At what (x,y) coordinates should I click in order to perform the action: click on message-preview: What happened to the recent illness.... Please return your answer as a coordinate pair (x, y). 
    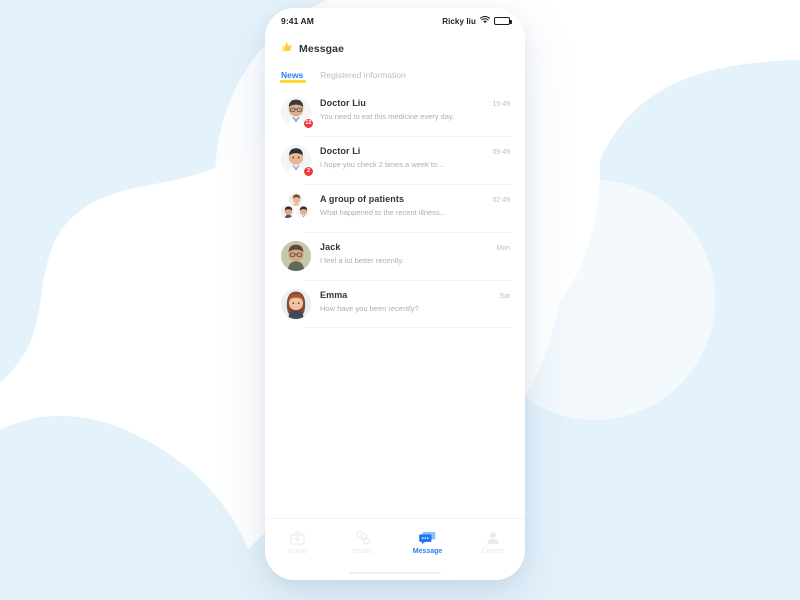
    Looking at the image, I should click on (383, 212).